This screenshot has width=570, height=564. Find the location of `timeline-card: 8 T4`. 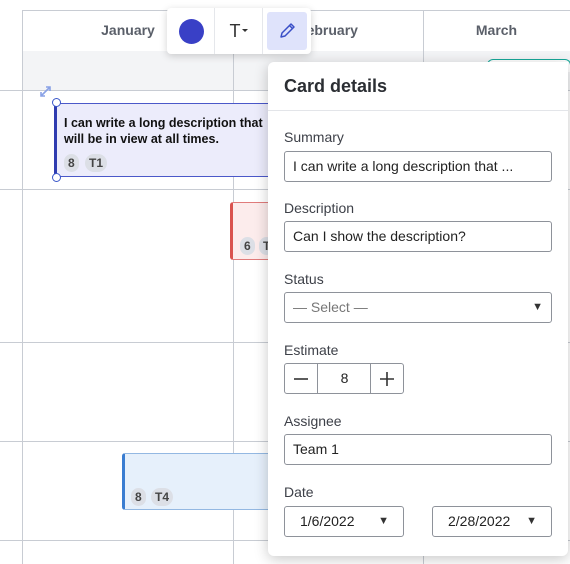

timeline-card: 8 T4 is located at coordinates (202, 481).